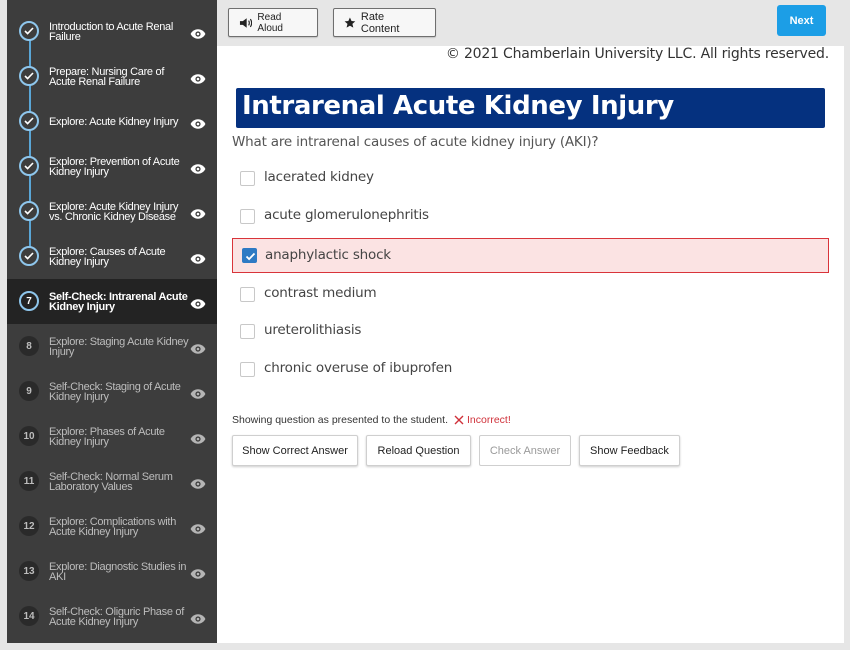  Describe the element at coordinates (29, 616) in the screenshot. I see `step-number: 14` at that location.